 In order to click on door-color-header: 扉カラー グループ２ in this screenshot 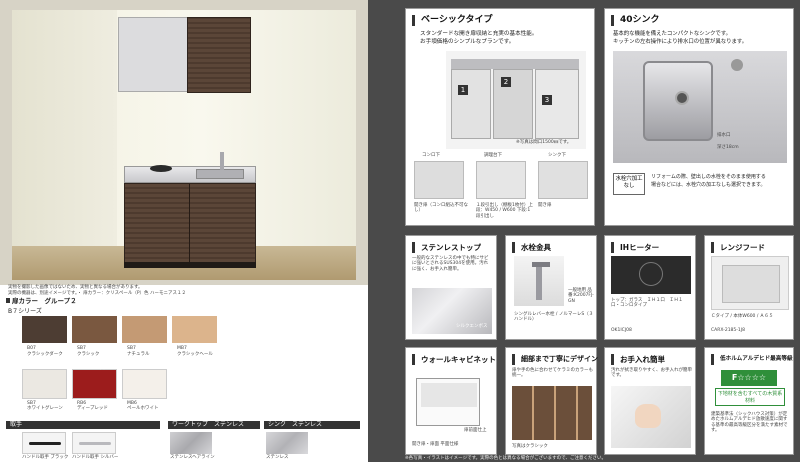, I will do `click(41, 301)`.